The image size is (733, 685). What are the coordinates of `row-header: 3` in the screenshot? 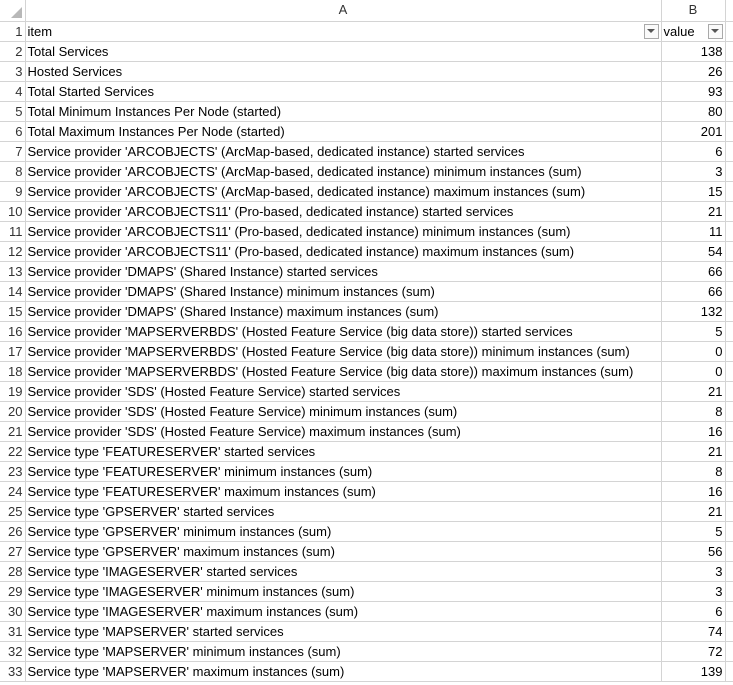 It's located at (13, 71).